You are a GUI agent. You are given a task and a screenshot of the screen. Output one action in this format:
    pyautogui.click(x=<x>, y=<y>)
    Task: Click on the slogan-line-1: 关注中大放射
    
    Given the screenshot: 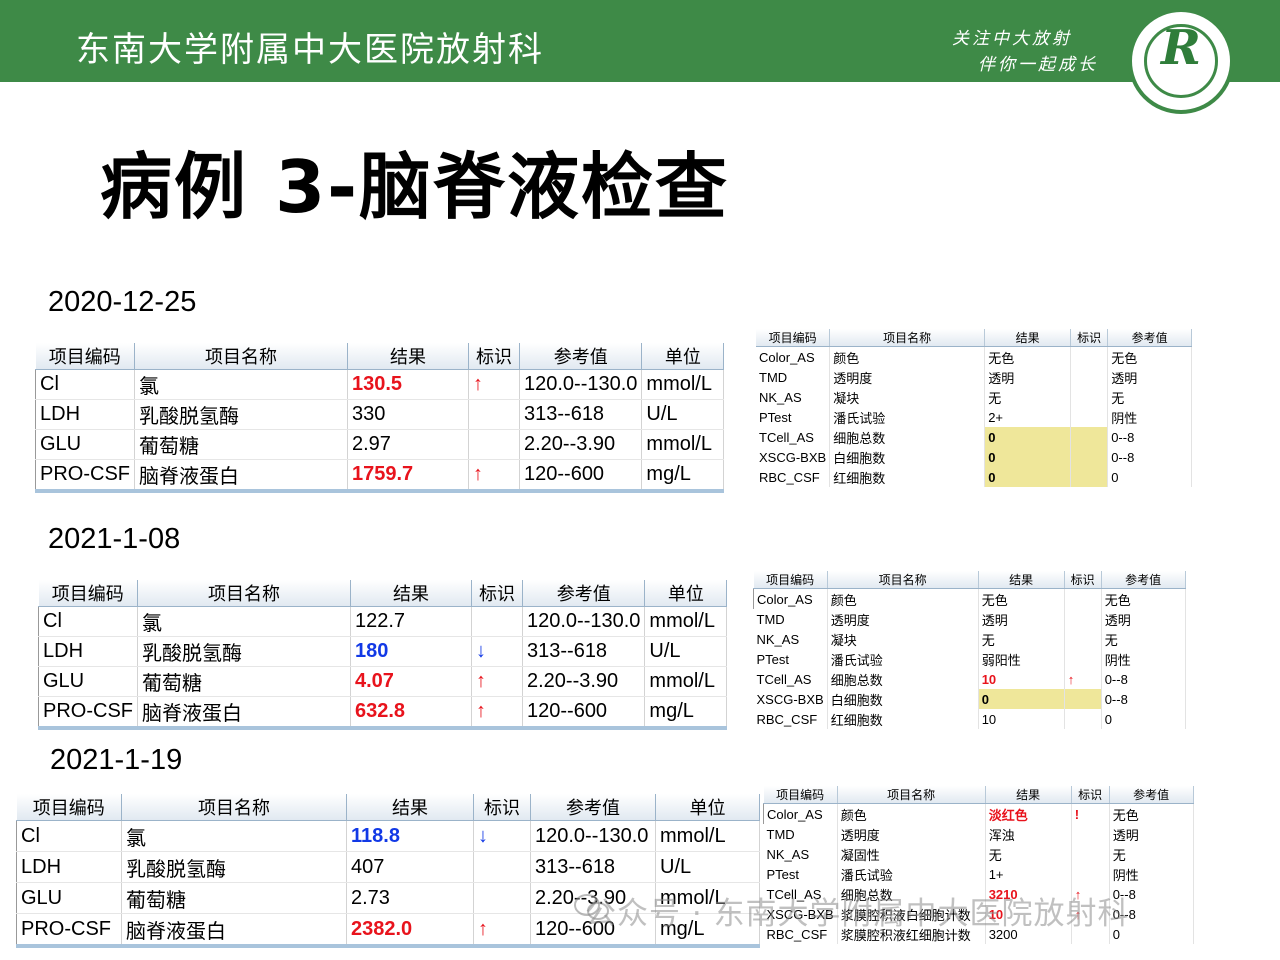 What is the action you would take?
    pyautogui.click(x=1012, y=39)
    